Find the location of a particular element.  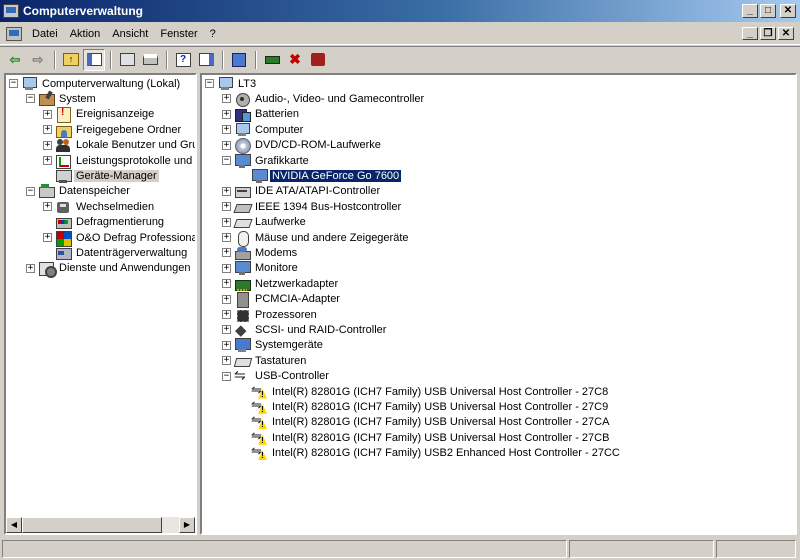

tree-item: Datenträgerverwaltung is located at coordinates (116, 252).